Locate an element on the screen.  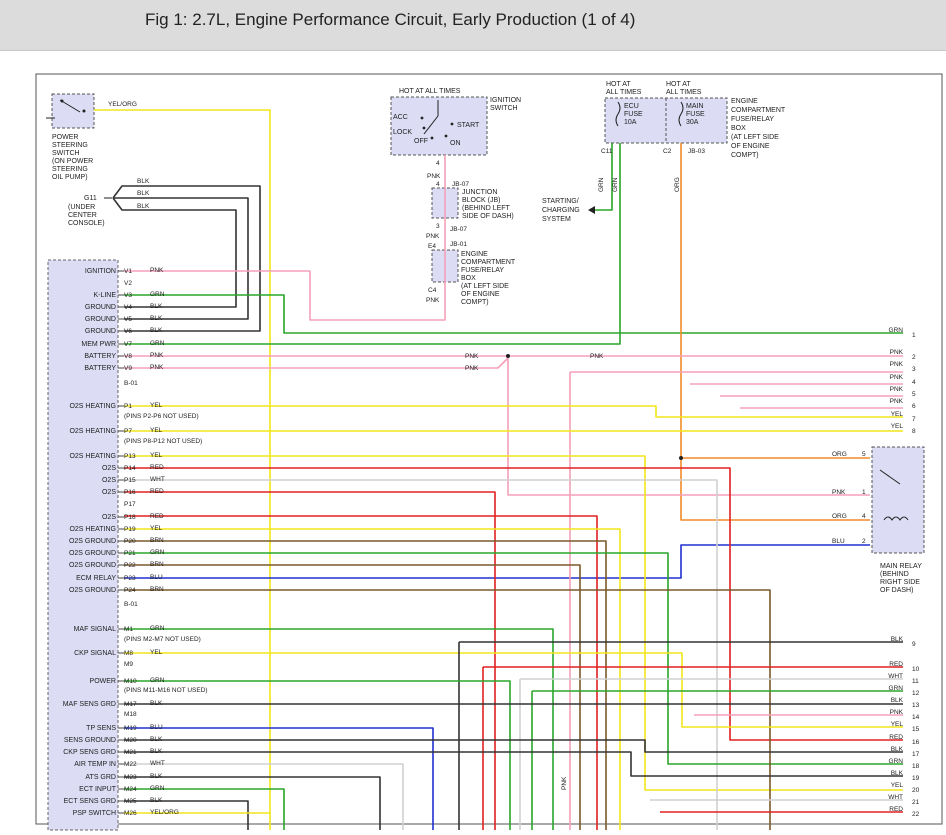
ps-switch-label: STEERING is located at coordinates (70, 169).